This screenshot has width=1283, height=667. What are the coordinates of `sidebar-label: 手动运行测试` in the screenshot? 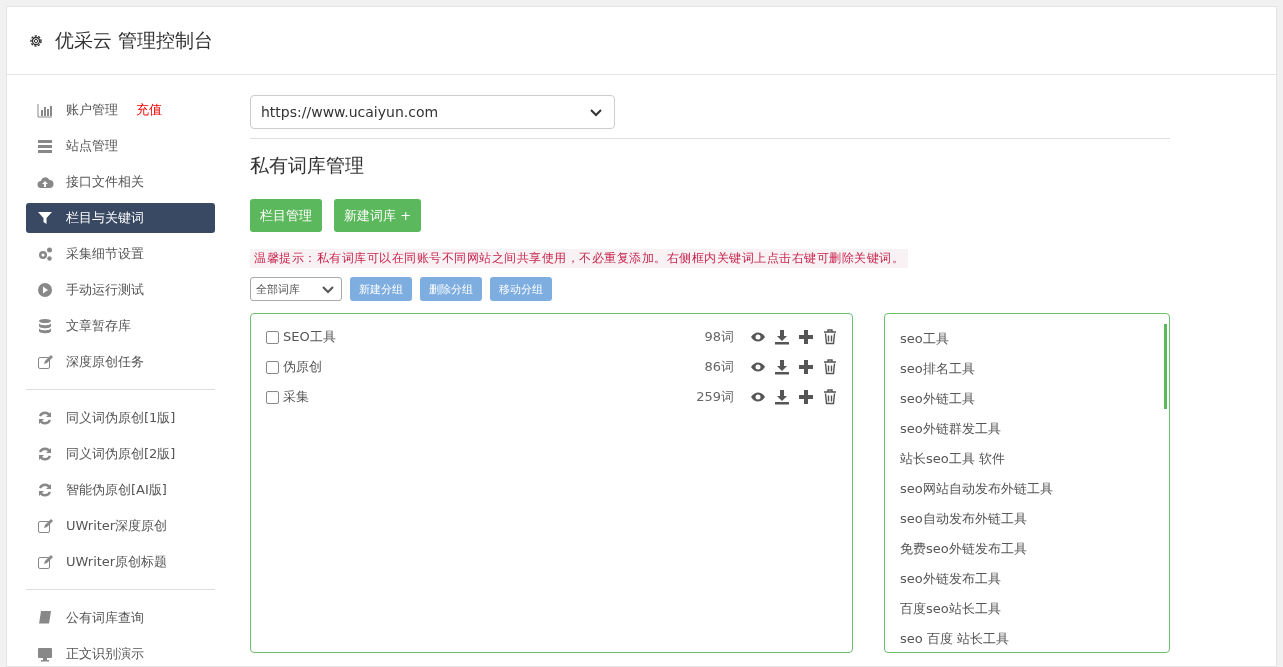 It's located at (105, 290).